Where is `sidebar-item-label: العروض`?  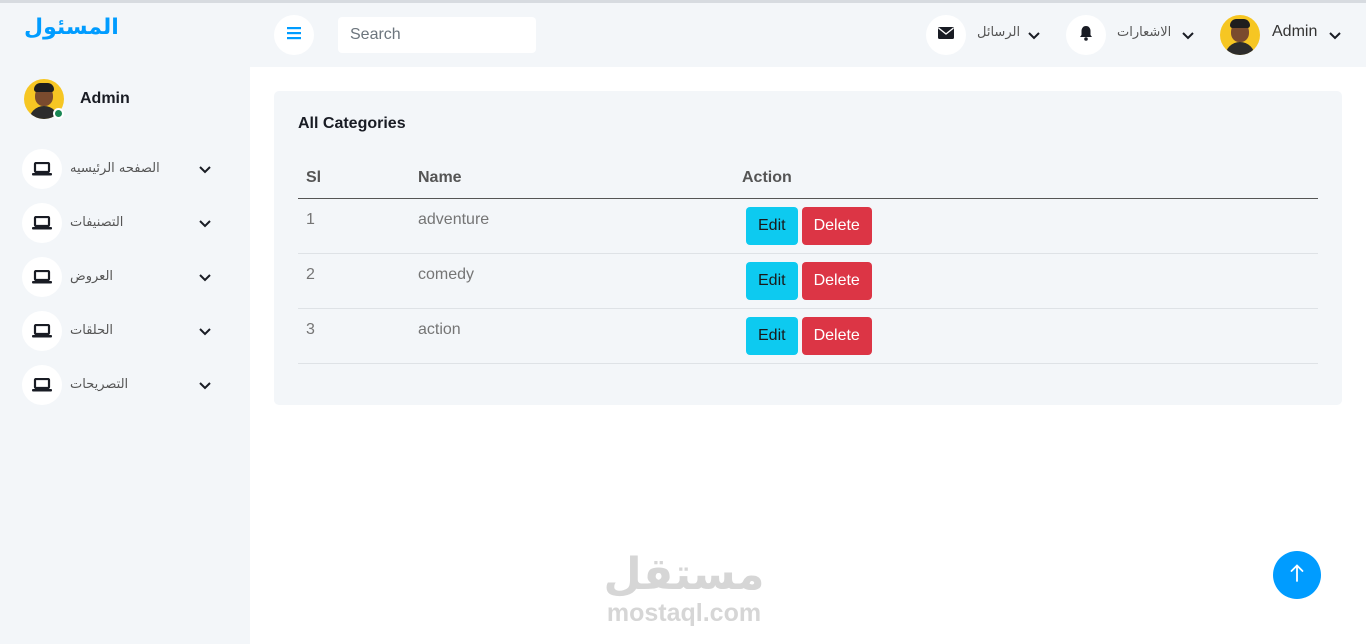
sidebar-item-label: العروض is located at coordinates (92, 276).